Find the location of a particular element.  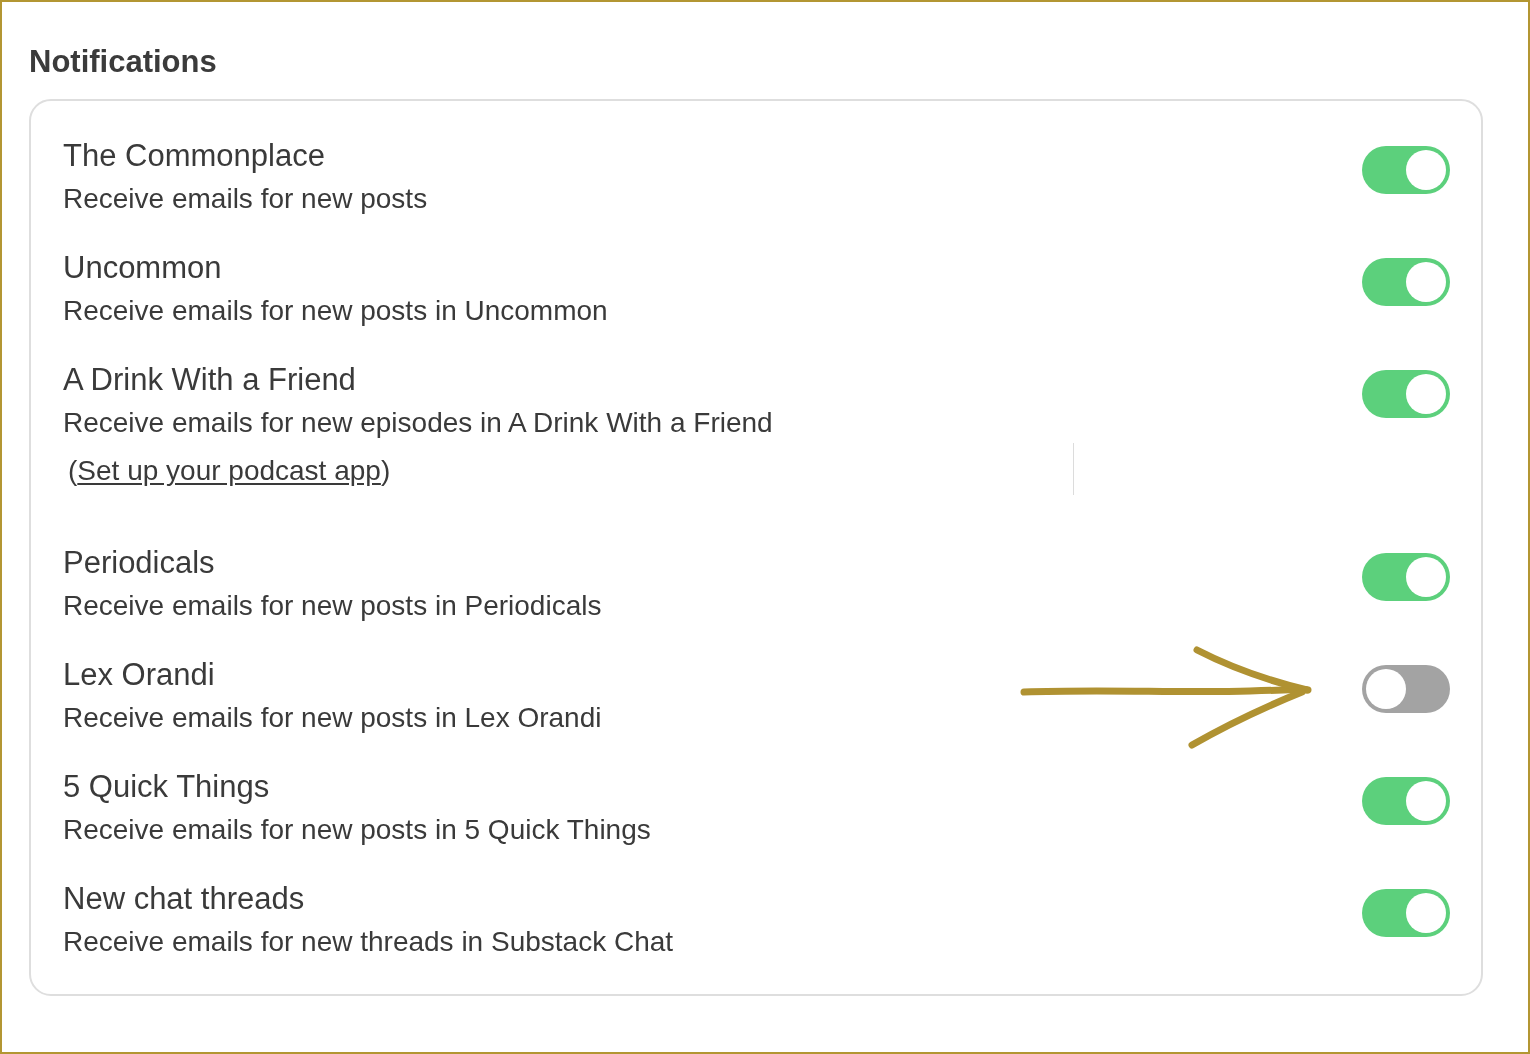

newsletter-title: The Commonplace is located at coordinates (194, 156).